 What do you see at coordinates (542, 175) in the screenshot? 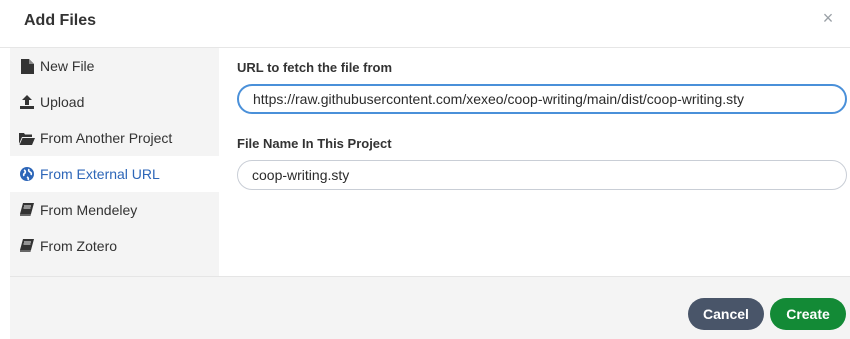
I see `filename-input` at bounding box center [542, 175].